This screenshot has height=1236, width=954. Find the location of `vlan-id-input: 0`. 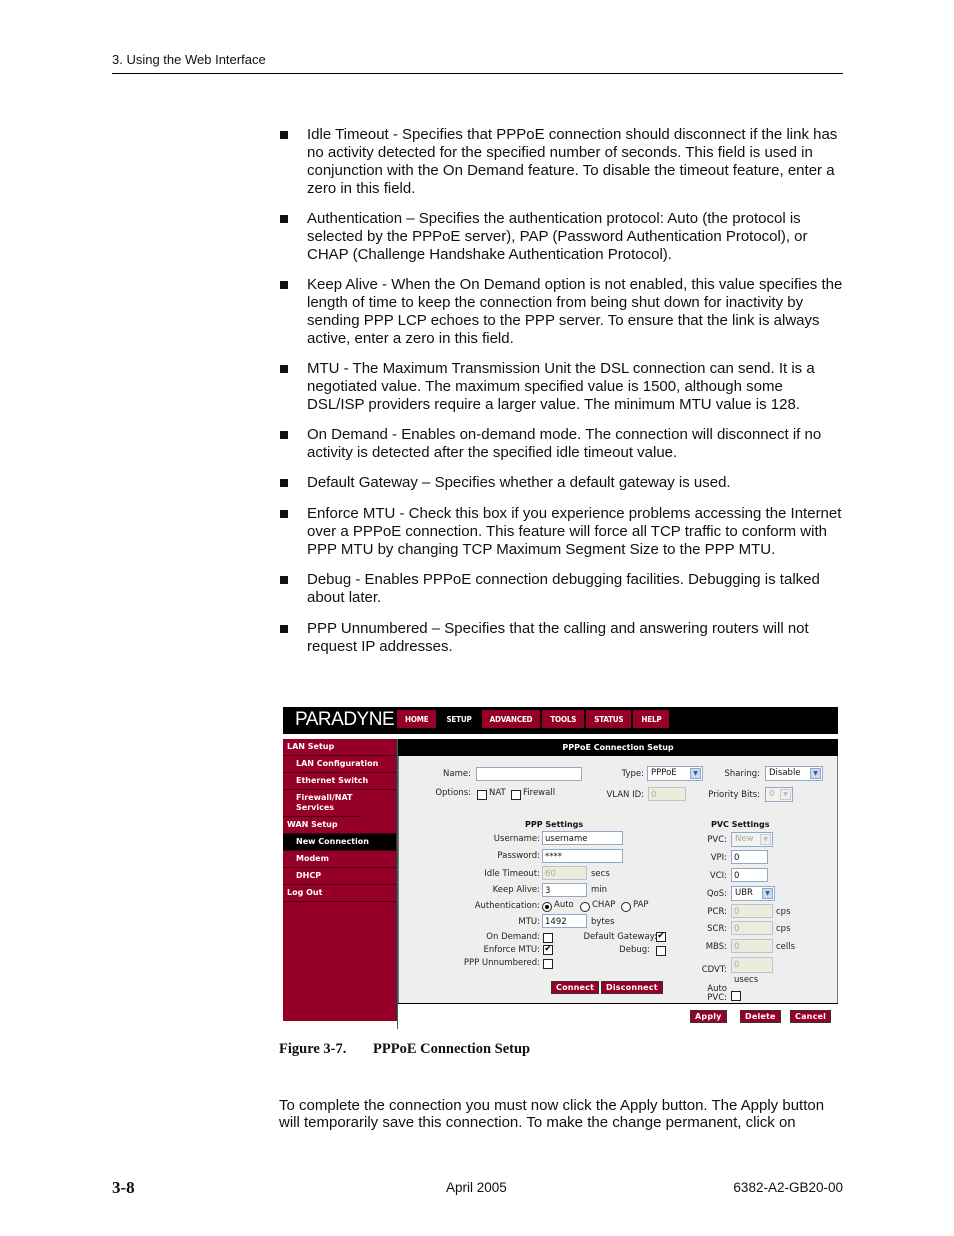

vlan-id-input: 0 is located at coordinates (667, 794).